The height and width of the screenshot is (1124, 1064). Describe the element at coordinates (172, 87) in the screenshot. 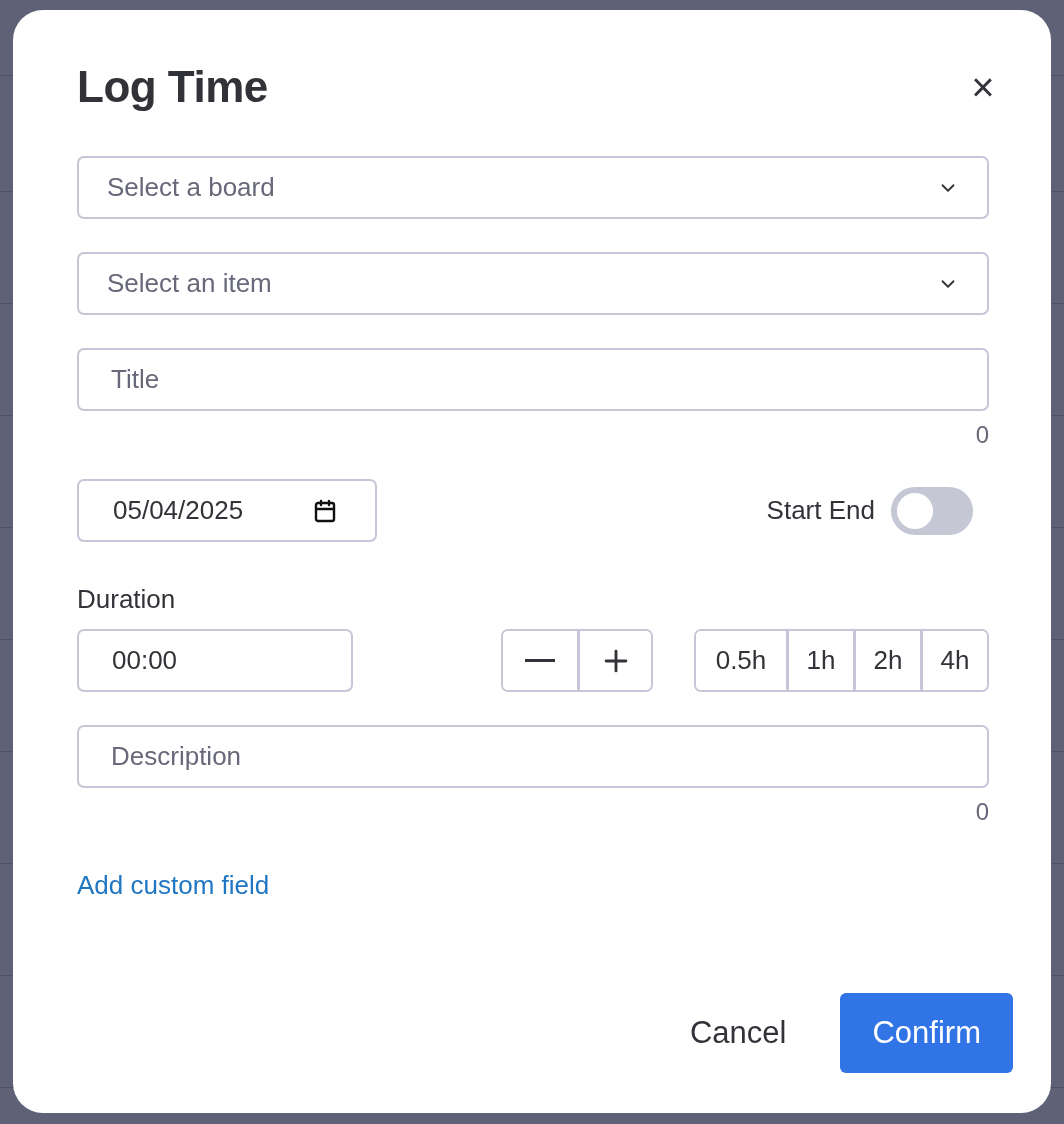

I see `dialog-title: Log Time` at that location.